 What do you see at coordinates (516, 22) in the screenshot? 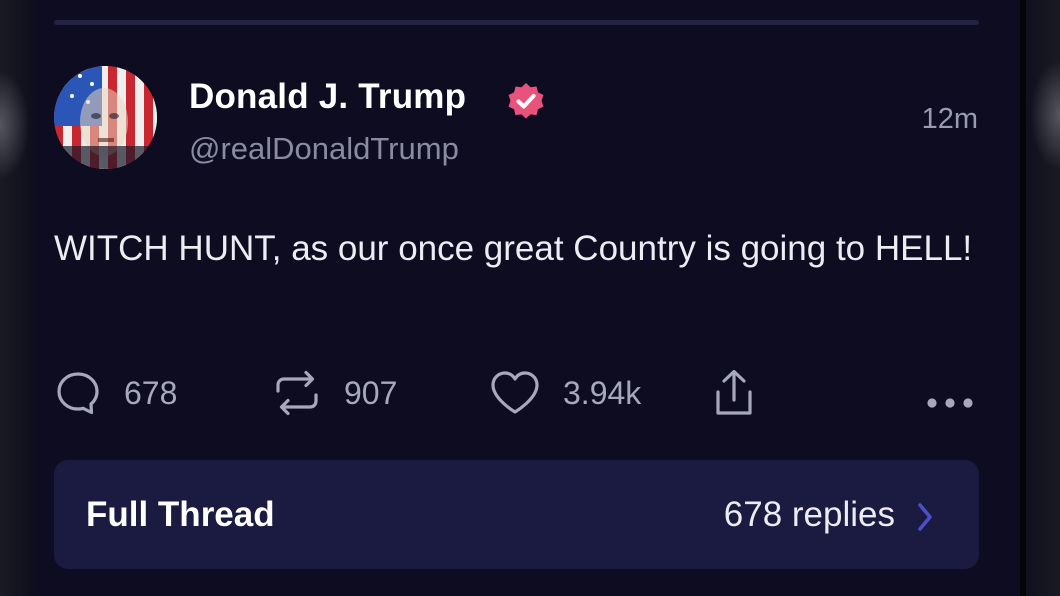
I see `top-divider` at bounding box center [516, 22].